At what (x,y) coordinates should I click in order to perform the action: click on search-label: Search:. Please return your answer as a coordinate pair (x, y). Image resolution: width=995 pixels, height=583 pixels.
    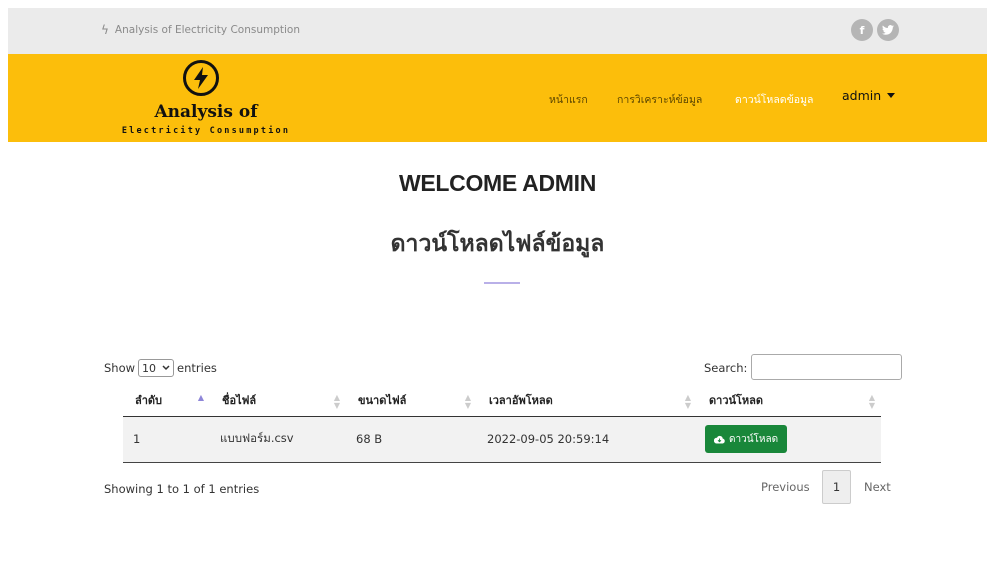
    Looking at the image, I should click on (726, 368).